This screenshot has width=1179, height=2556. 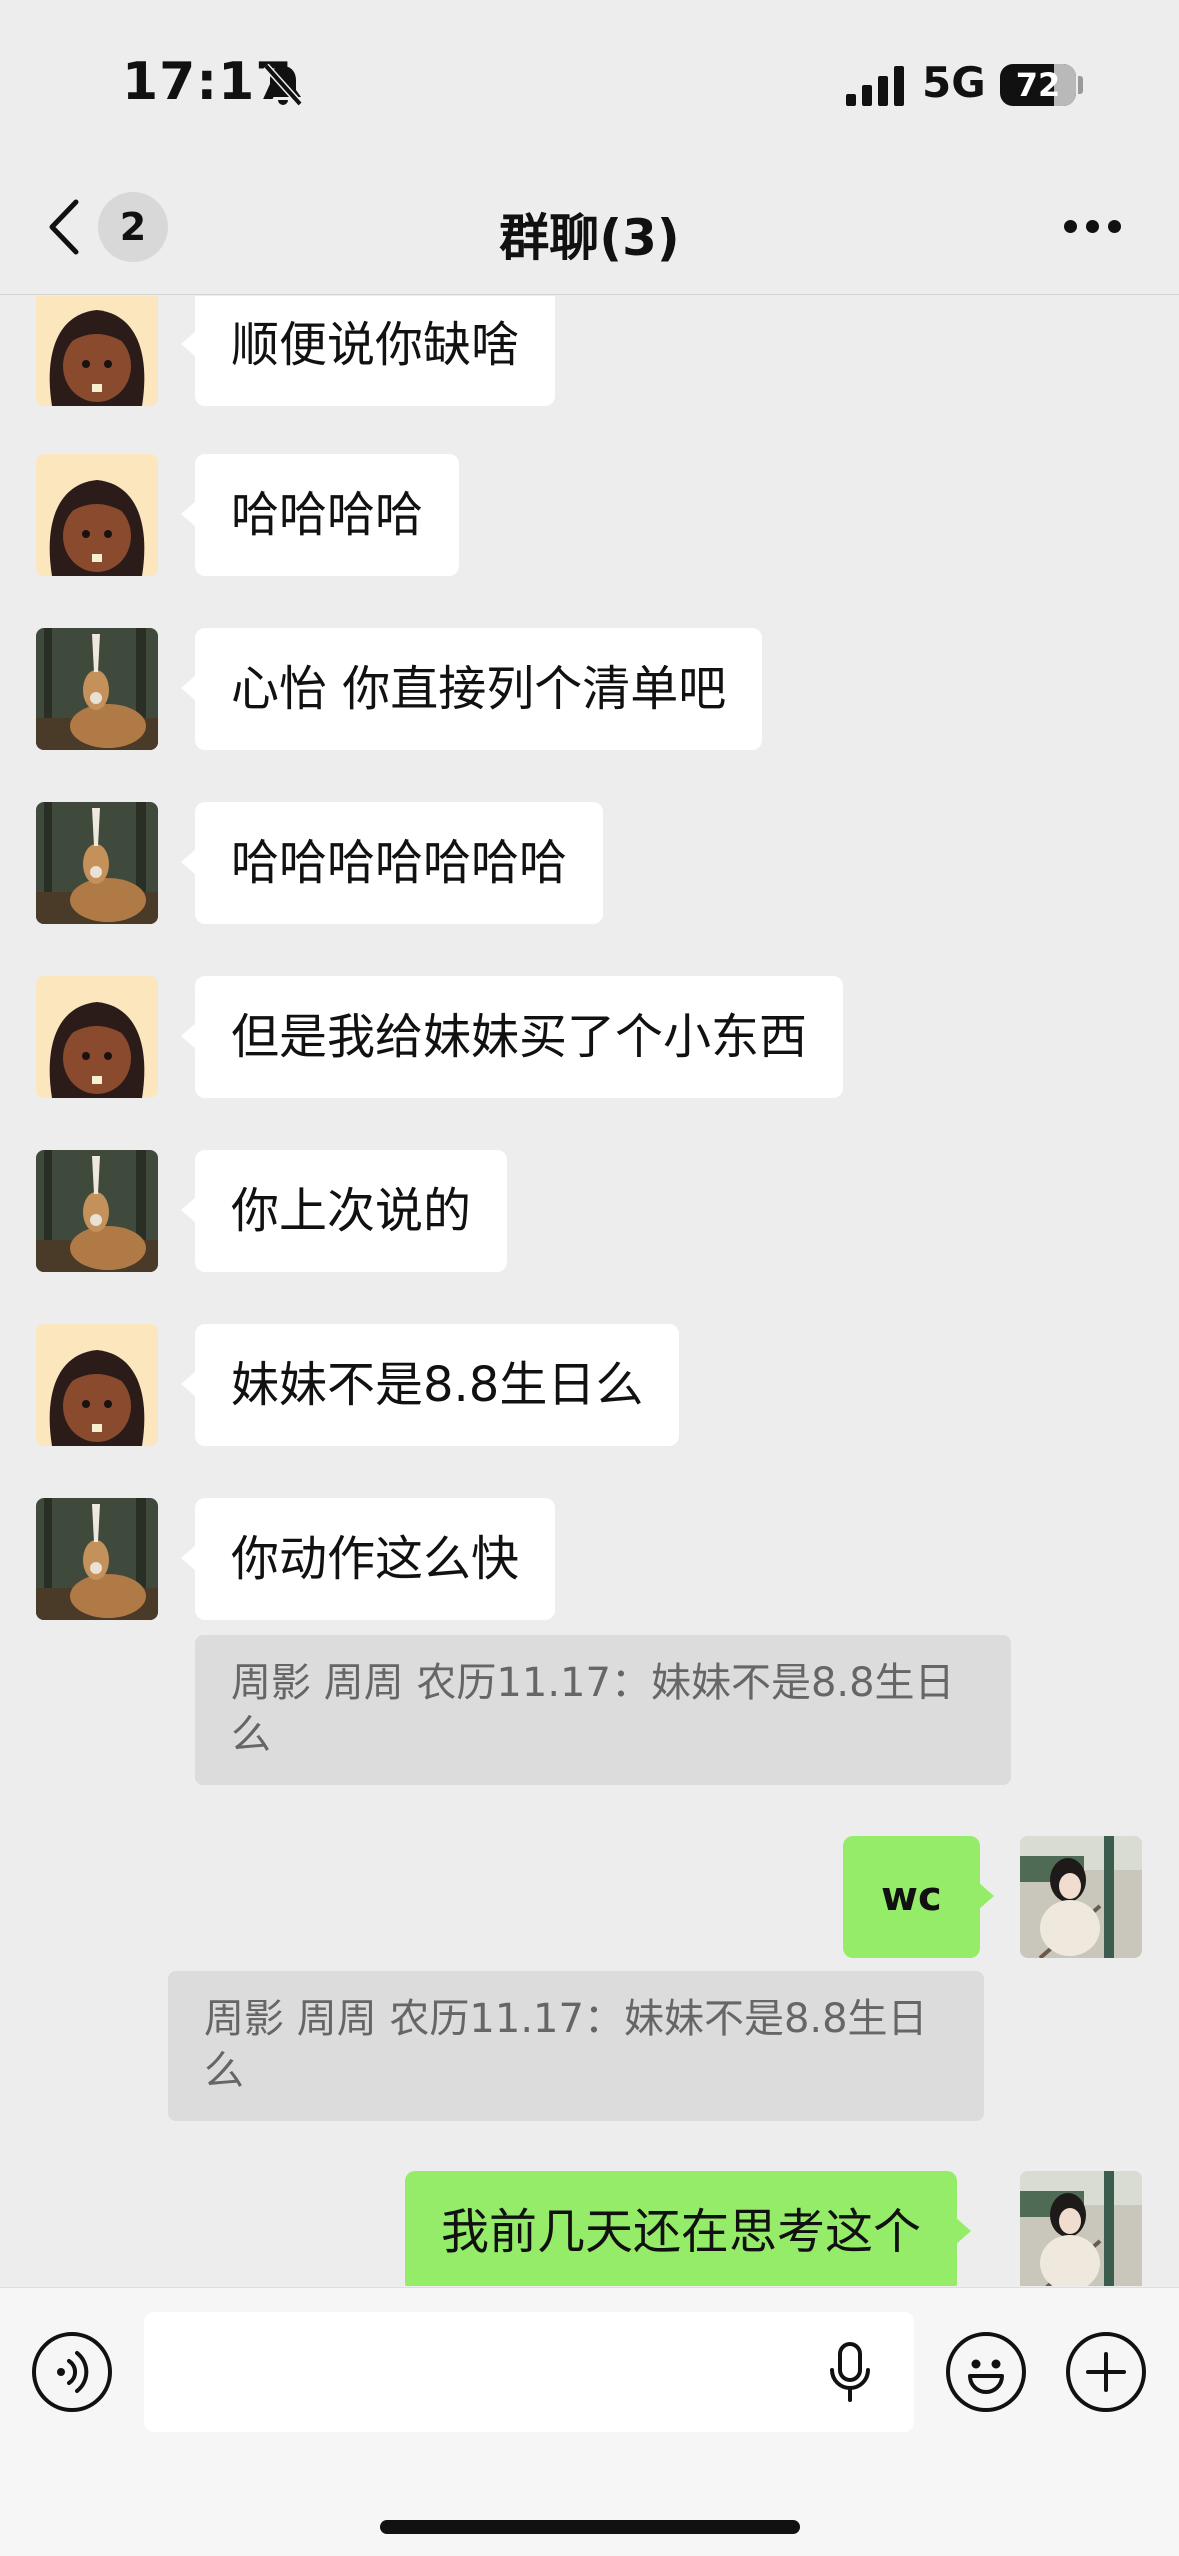 What do you see at coordinates (320, 515) in the screenshot?
I see `message-bubble: 哈哈哈哈` at bounding box center [320, 515].